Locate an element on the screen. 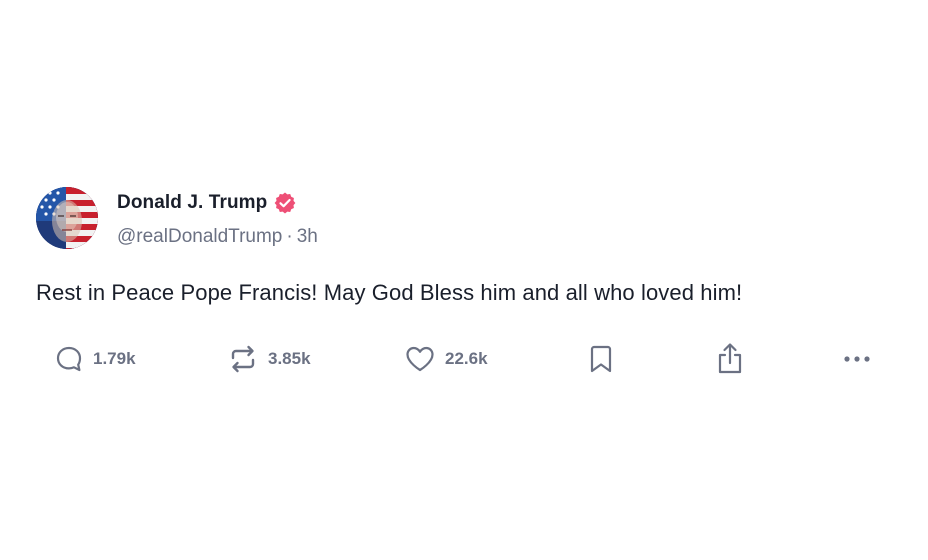 The height and width of the screenshot is (560, 928). repost-count: 3.85k is located at coordinates (289, 358).